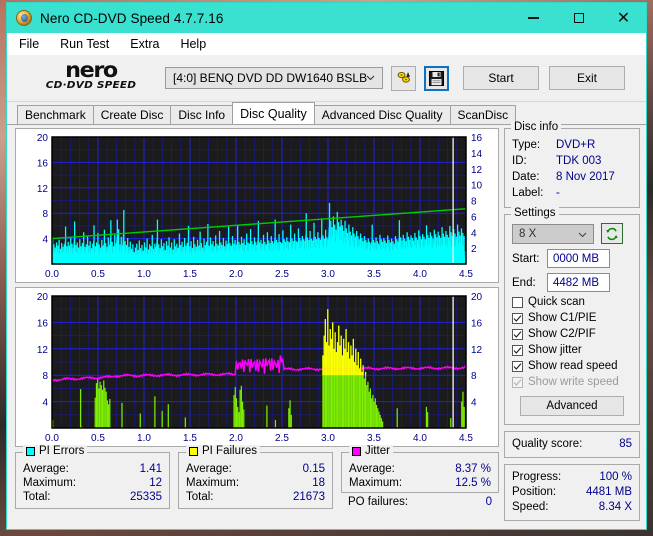  Describe the element at coordinates (377, 451) in the screenshot. I see `jitter-title: Jitter` at that location.